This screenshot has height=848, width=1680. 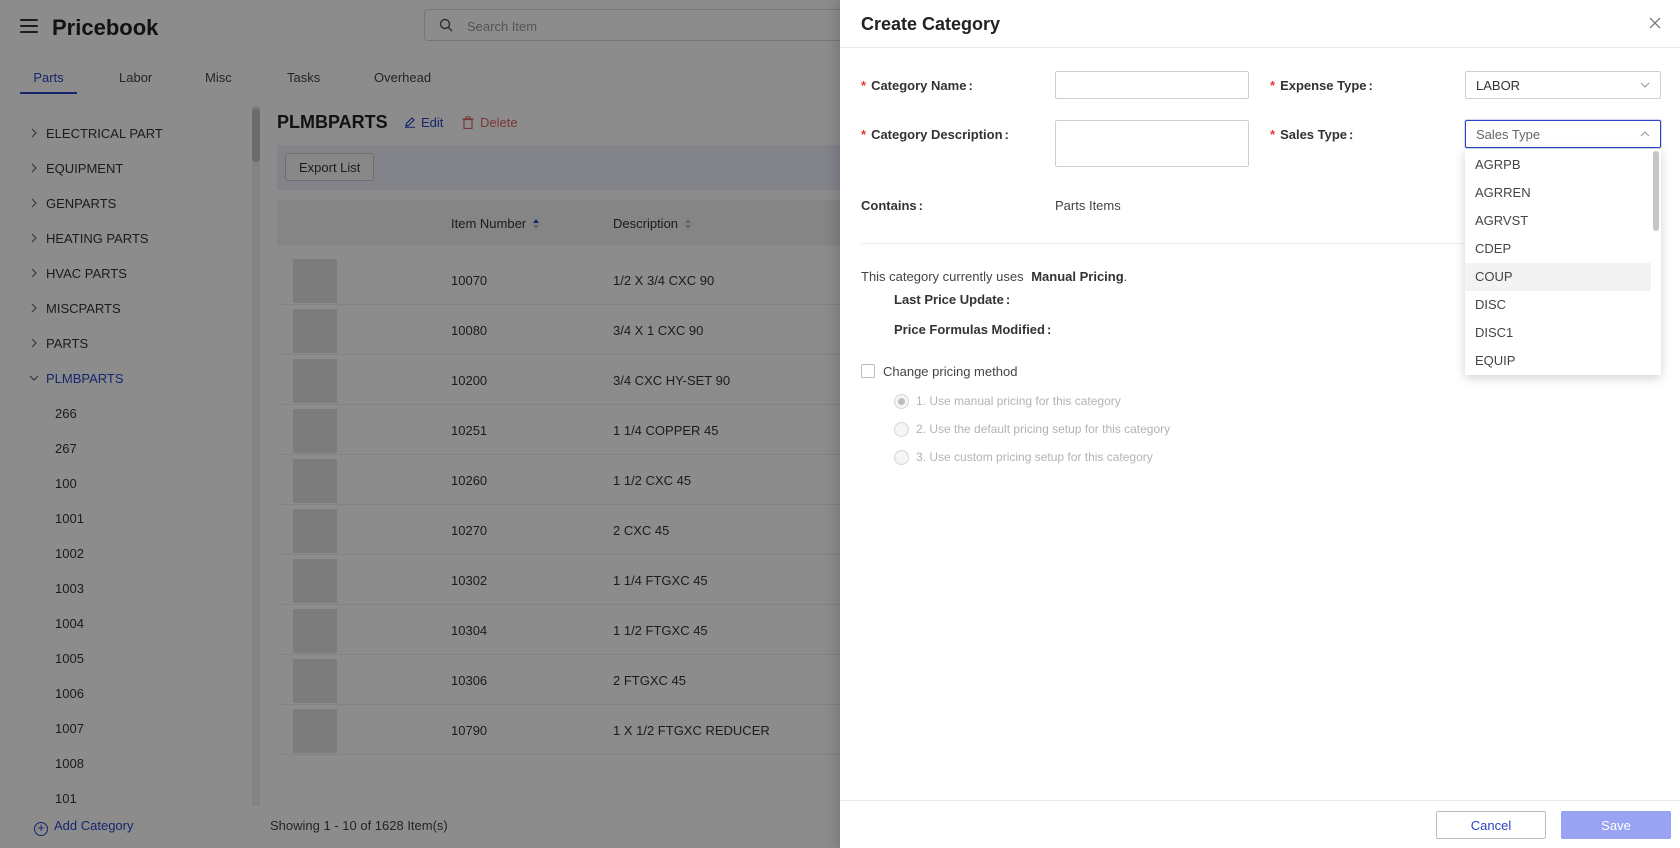 I want to click on category-description-input, so click(x=1152, y=143).